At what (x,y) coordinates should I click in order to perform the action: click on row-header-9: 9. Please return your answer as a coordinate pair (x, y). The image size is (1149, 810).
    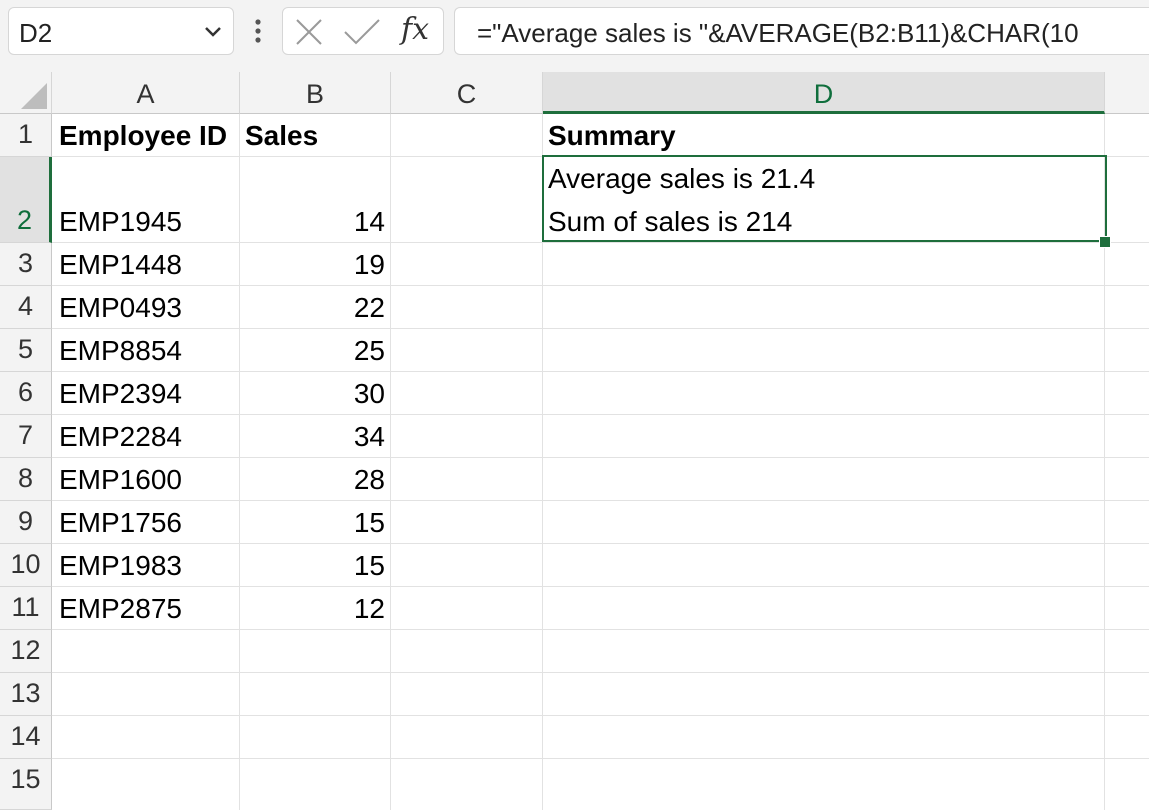
    Looking at the image, I should click on (26, 522).